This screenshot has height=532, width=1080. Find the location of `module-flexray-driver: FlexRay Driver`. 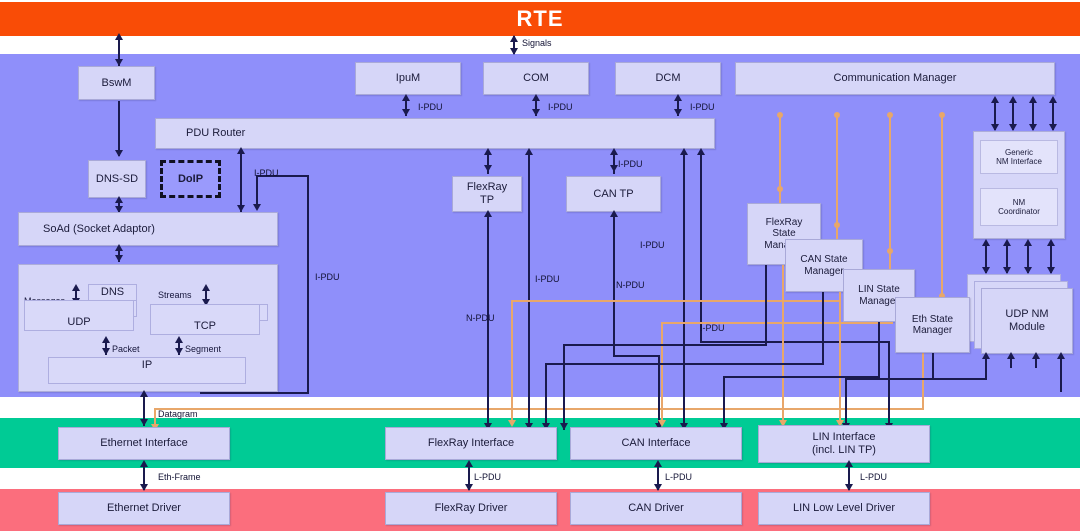

module-flexray-driver: FlexRay Driver is located at coordinates (471, 508).